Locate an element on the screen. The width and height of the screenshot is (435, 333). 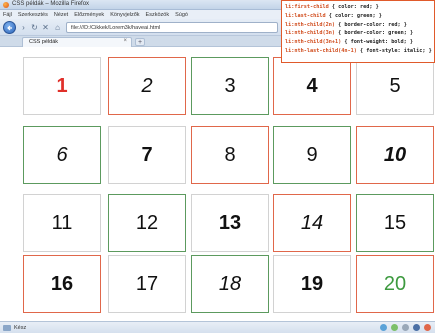
back-button is located at coordinates (9, 27).